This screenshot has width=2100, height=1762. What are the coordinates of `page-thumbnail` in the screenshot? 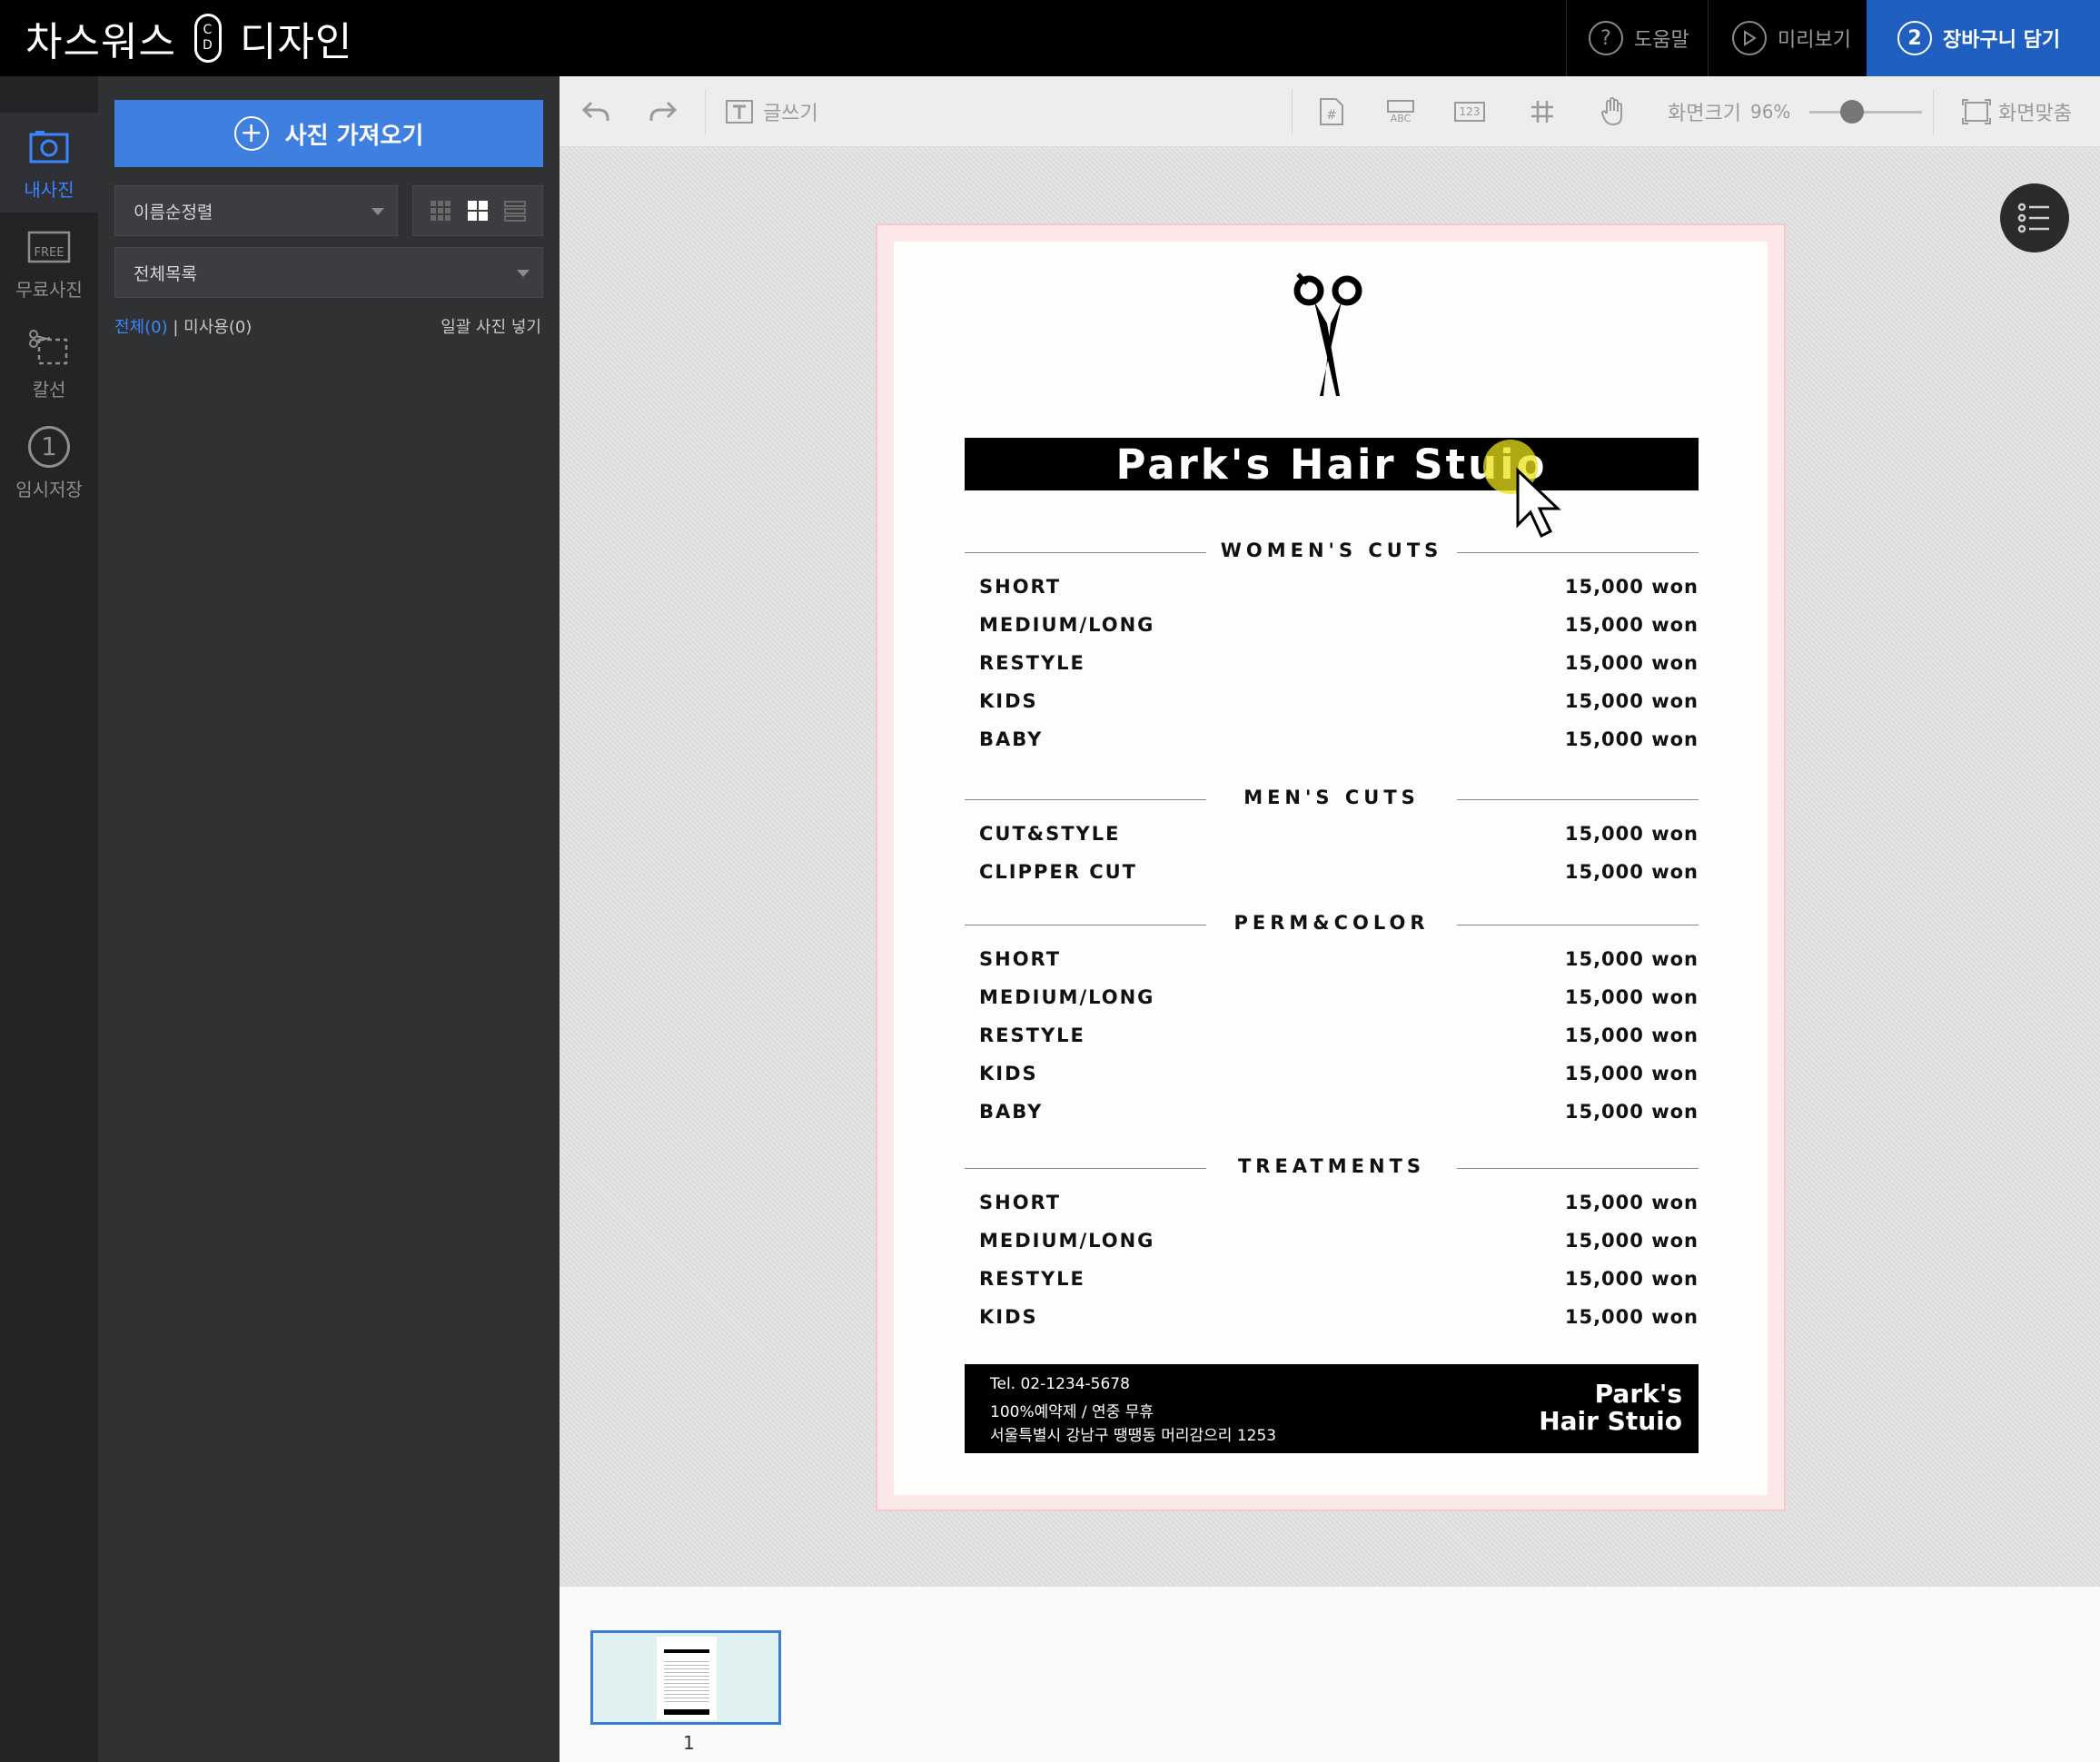 It's located at (685, 1677).